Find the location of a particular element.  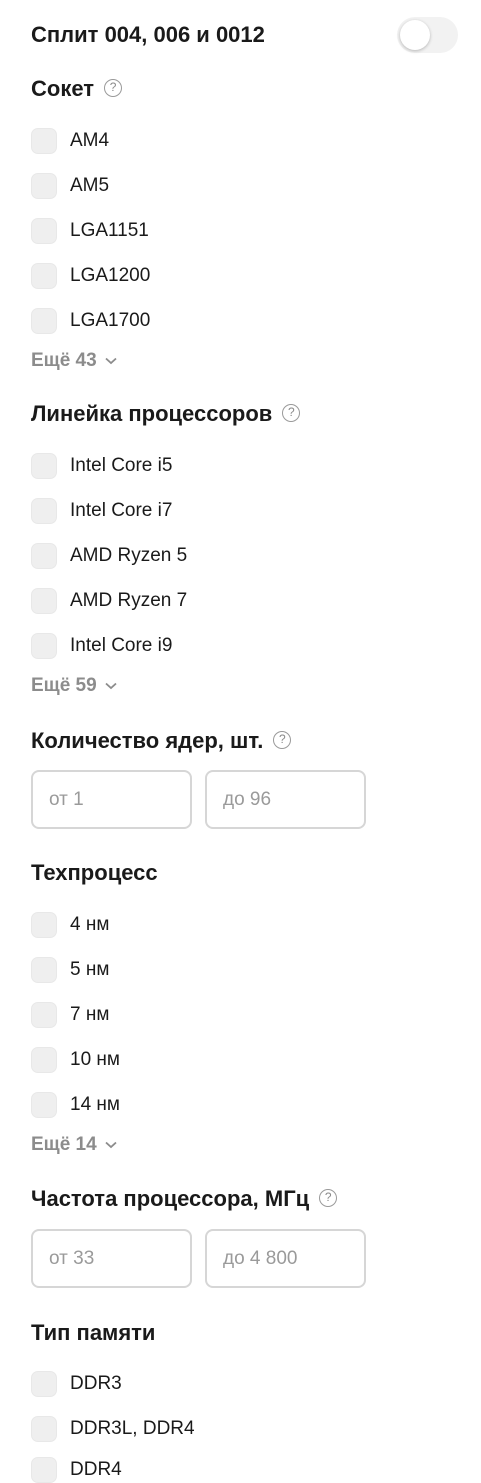

socket-section-header: Сокет? is located at coordinates (77, 89).